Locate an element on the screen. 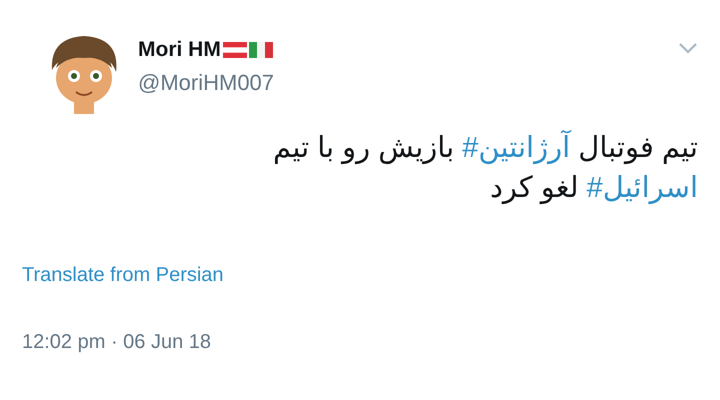 The height and width of the screenshot is (400, 720). striped-flag-icon is located at coordinates (234, 50).